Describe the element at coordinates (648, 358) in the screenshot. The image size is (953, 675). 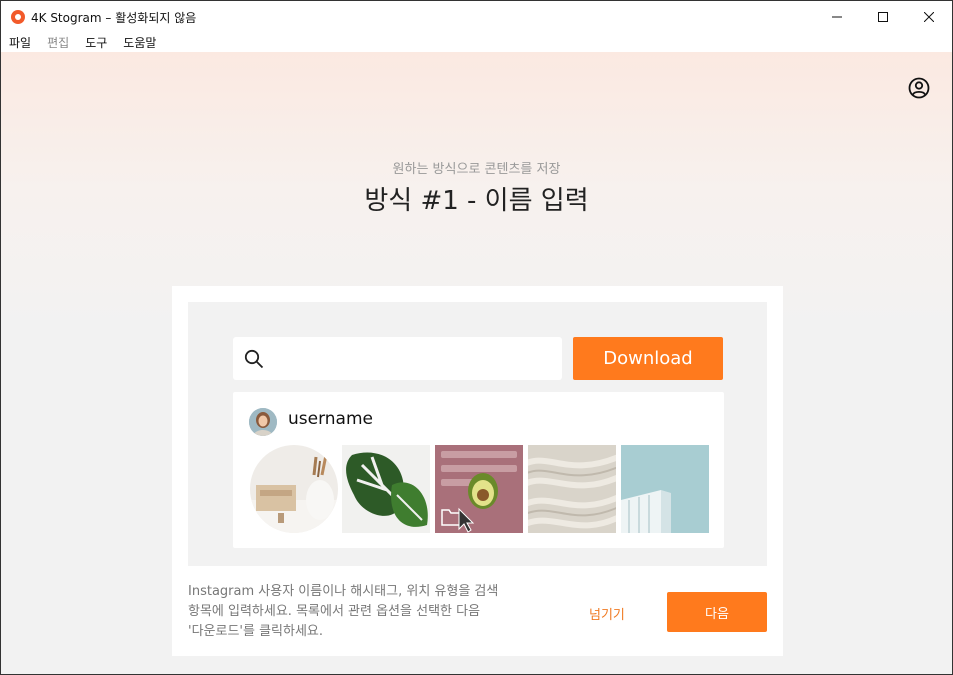
I see `download-button: Download` at that location.